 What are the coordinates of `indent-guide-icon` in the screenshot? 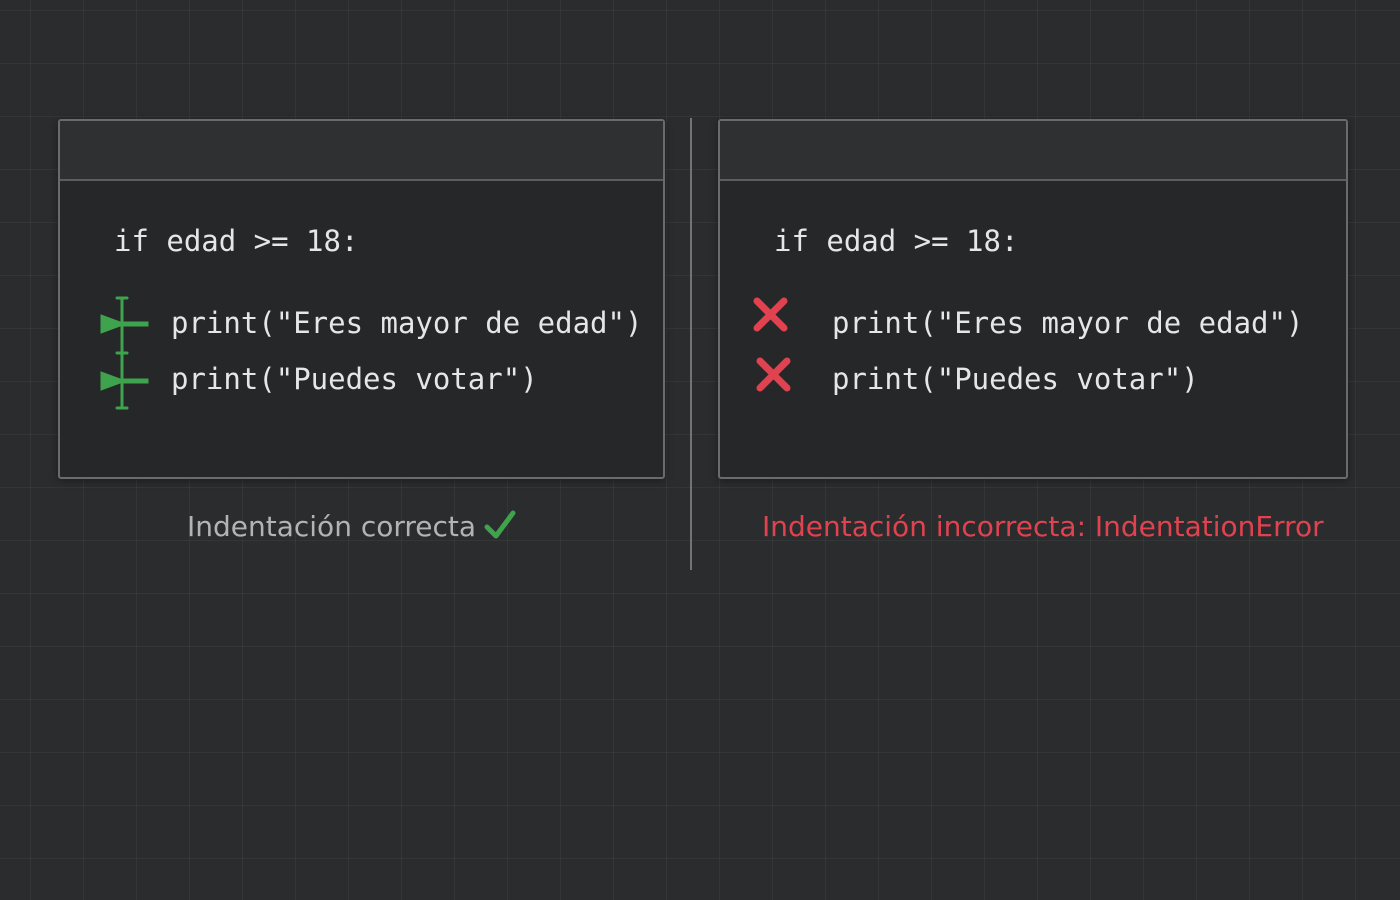 It's located at (124, 353).